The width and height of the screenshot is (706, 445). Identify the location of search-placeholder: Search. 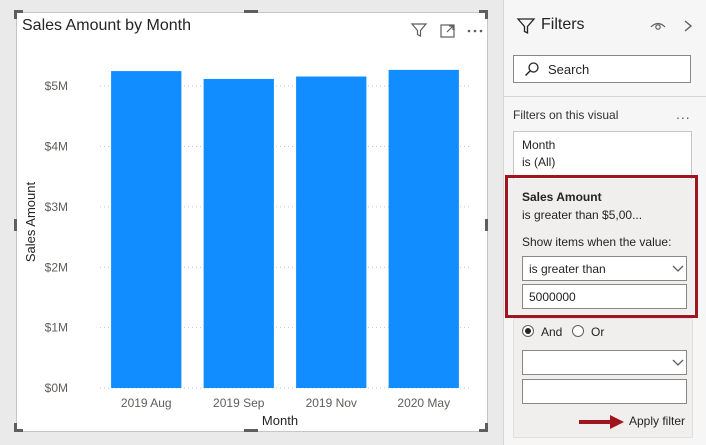
(569, 69).